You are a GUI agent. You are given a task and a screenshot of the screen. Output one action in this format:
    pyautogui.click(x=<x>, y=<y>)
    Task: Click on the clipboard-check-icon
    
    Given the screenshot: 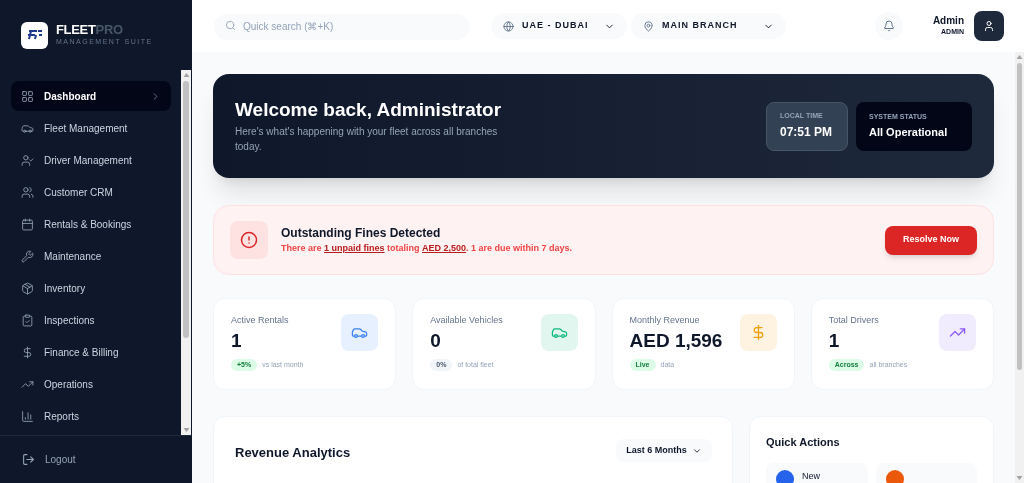 What is the action you would take?
    pyautogui.click(x=27, y=320)
    